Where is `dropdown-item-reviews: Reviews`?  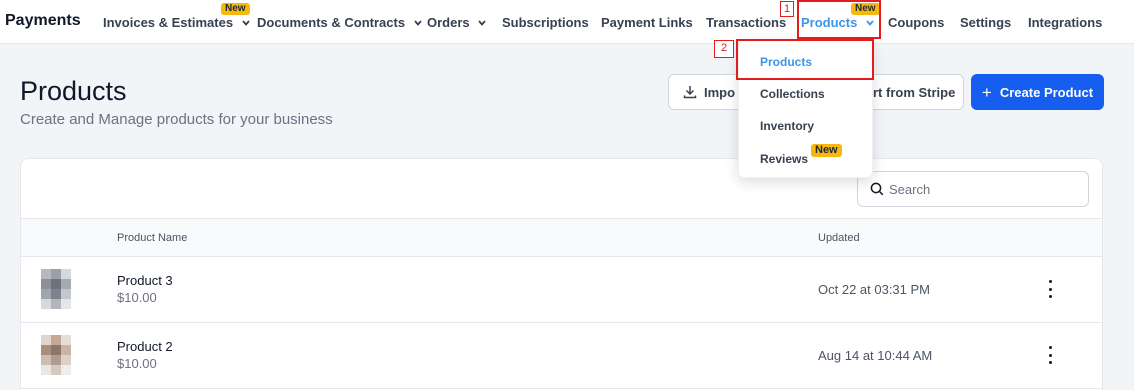
dropdown-item-reviews: Reviews is located at coordinates (784, 159).